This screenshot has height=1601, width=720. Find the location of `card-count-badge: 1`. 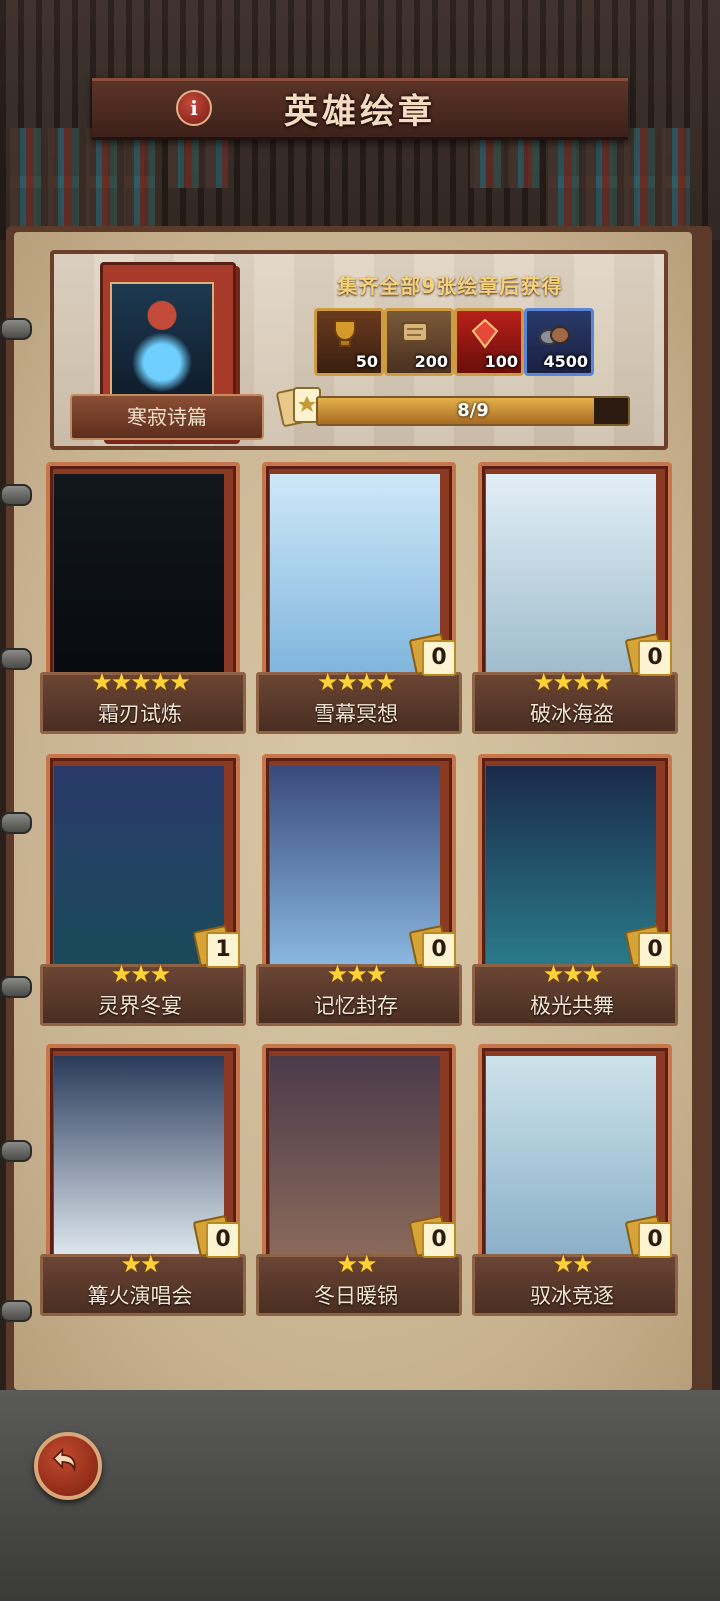

card-count-badge: 1 is located at coordinates (217, 947).